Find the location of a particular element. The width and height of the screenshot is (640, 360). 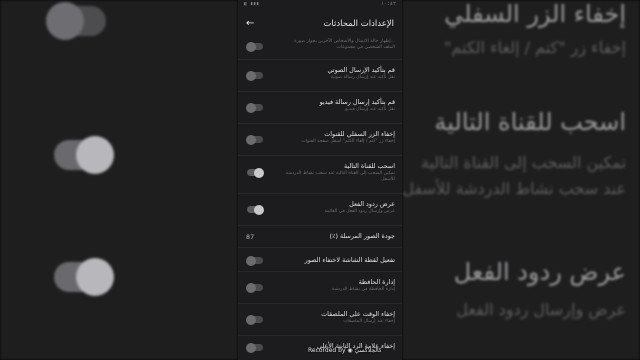

setting-label: عرض ردود الفعل is located at coordinates (372, 204).